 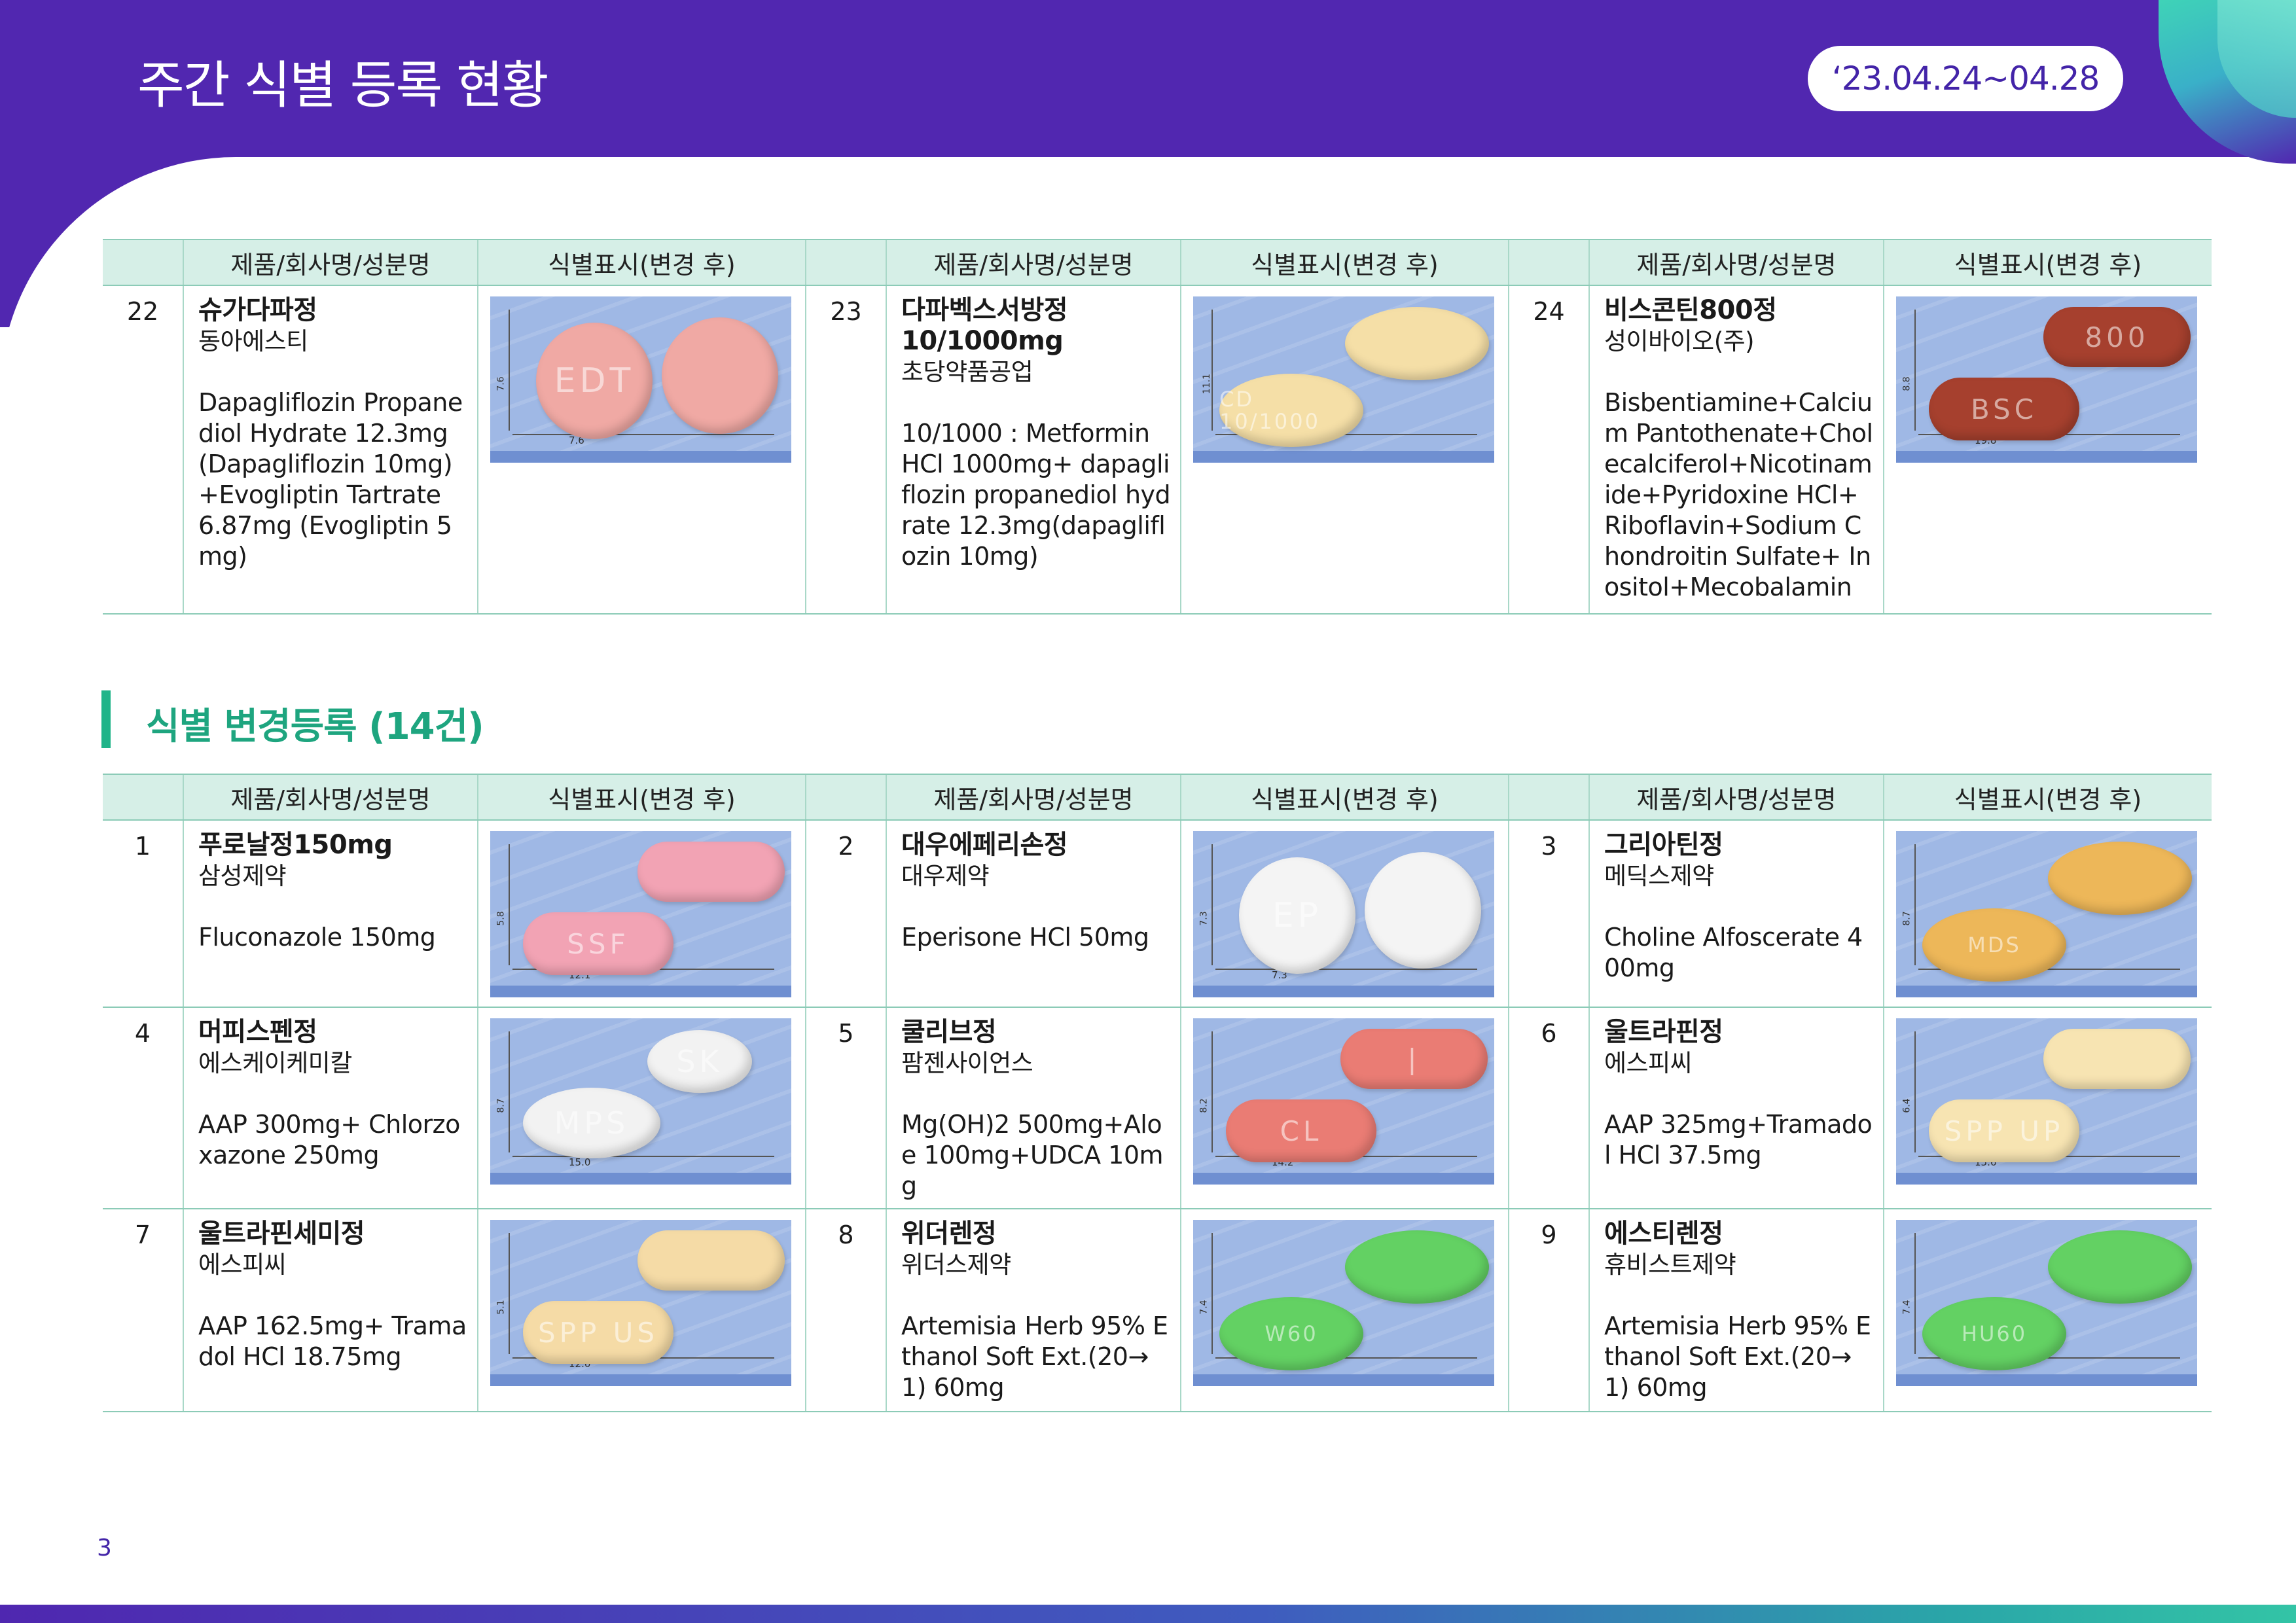 I want to click on dimension-vertical: 11.1, so click(x=1207, y=384).